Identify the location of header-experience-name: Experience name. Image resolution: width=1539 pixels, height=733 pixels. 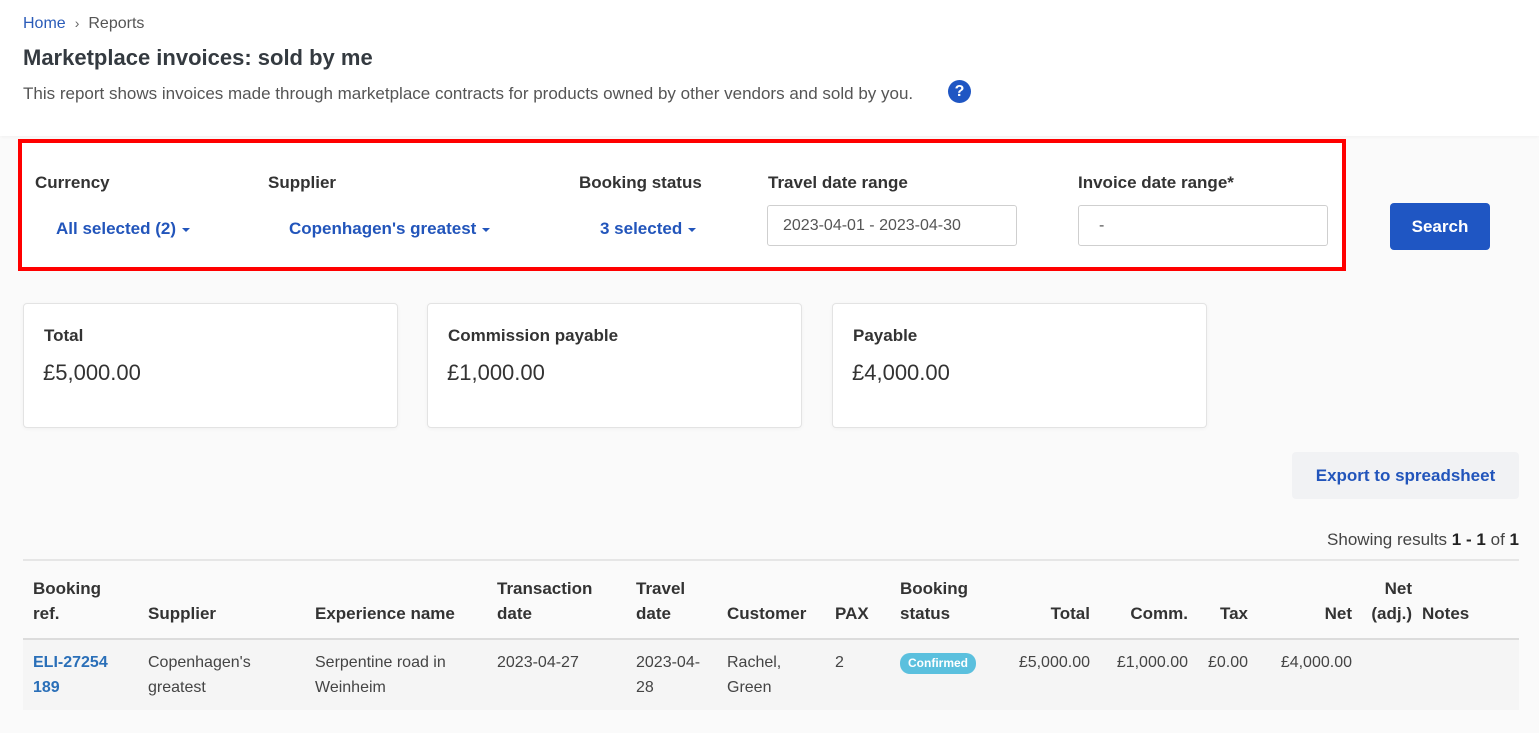
(396, 599).